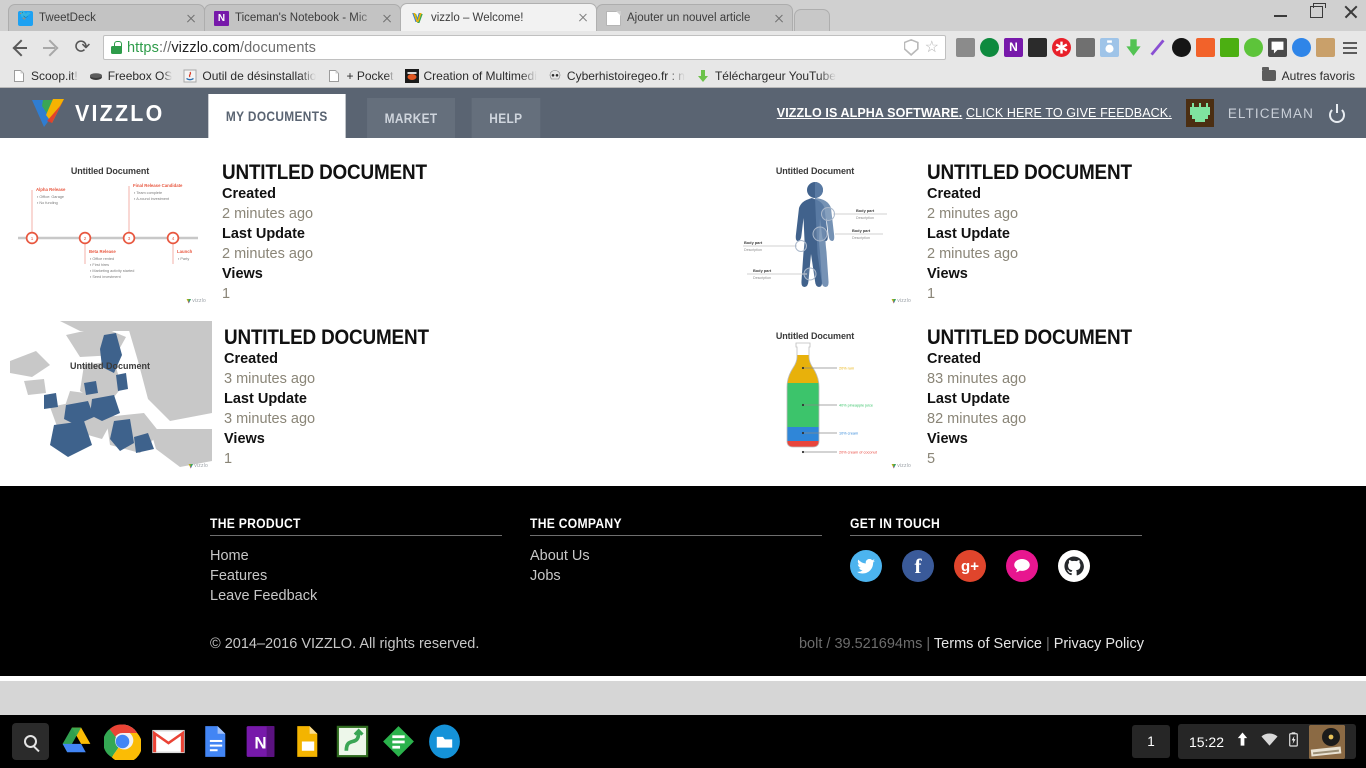  I want to click on twitter-icon, so click(866, 566).